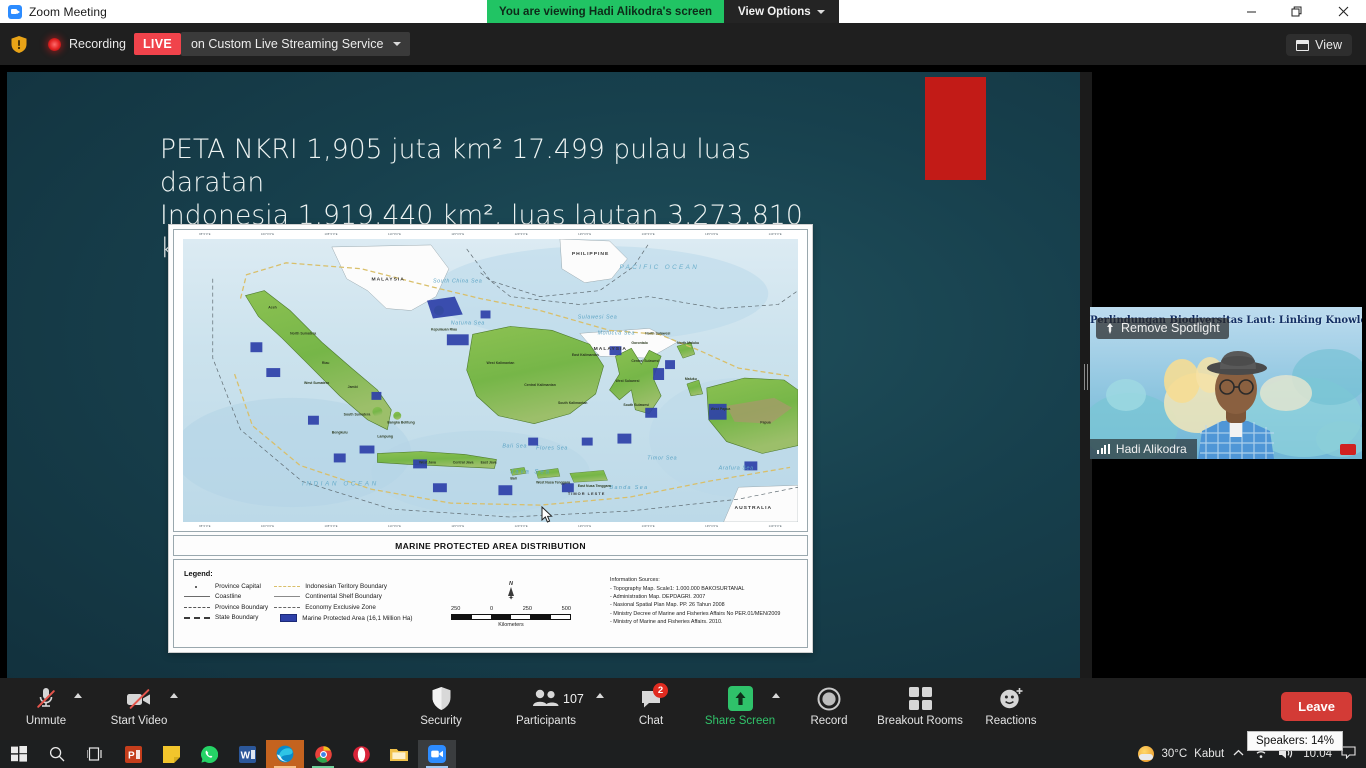  What do you see at coordinates (657, 333) in the screenshot?
I see `svg-text: North Sulawesi` at bounding box center [657, 333].